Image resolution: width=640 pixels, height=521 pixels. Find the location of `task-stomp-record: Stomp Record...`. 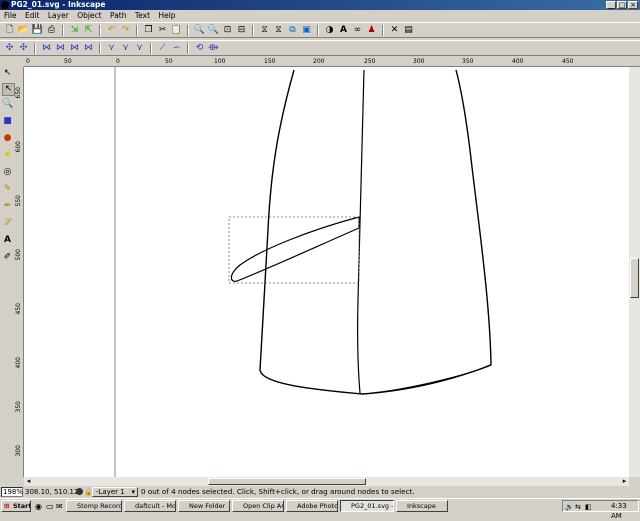

task-stomp-record: Stomp Record... is located at coordinates (94, 506).